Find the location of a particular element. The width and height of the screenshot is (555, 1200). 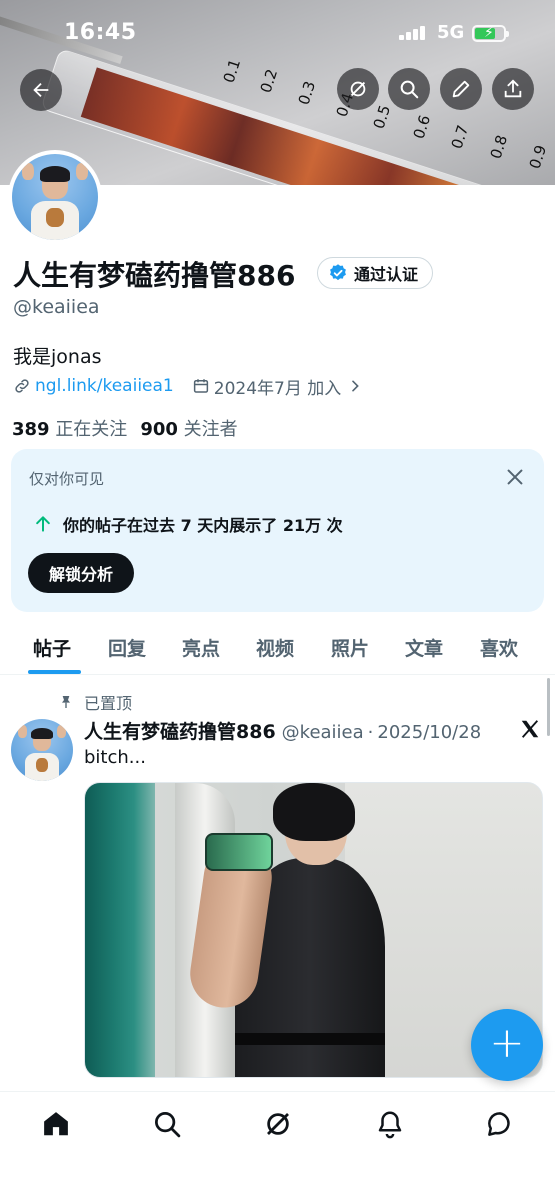

signal-icon is located at coordinates (414, 33).